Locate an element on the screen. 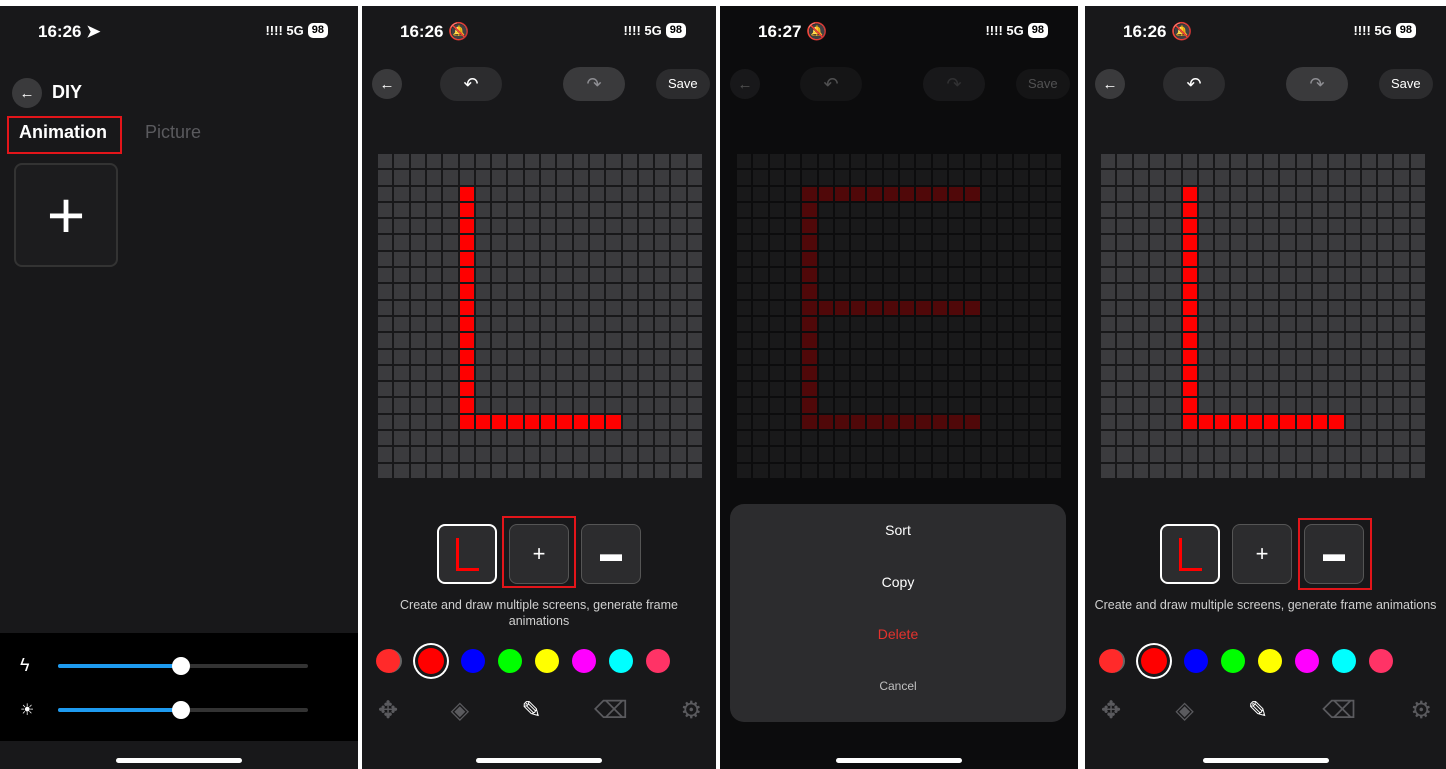 The image size is (1446, 769). eraser-icon: ⌫ is located at coordinates (1339, 710).